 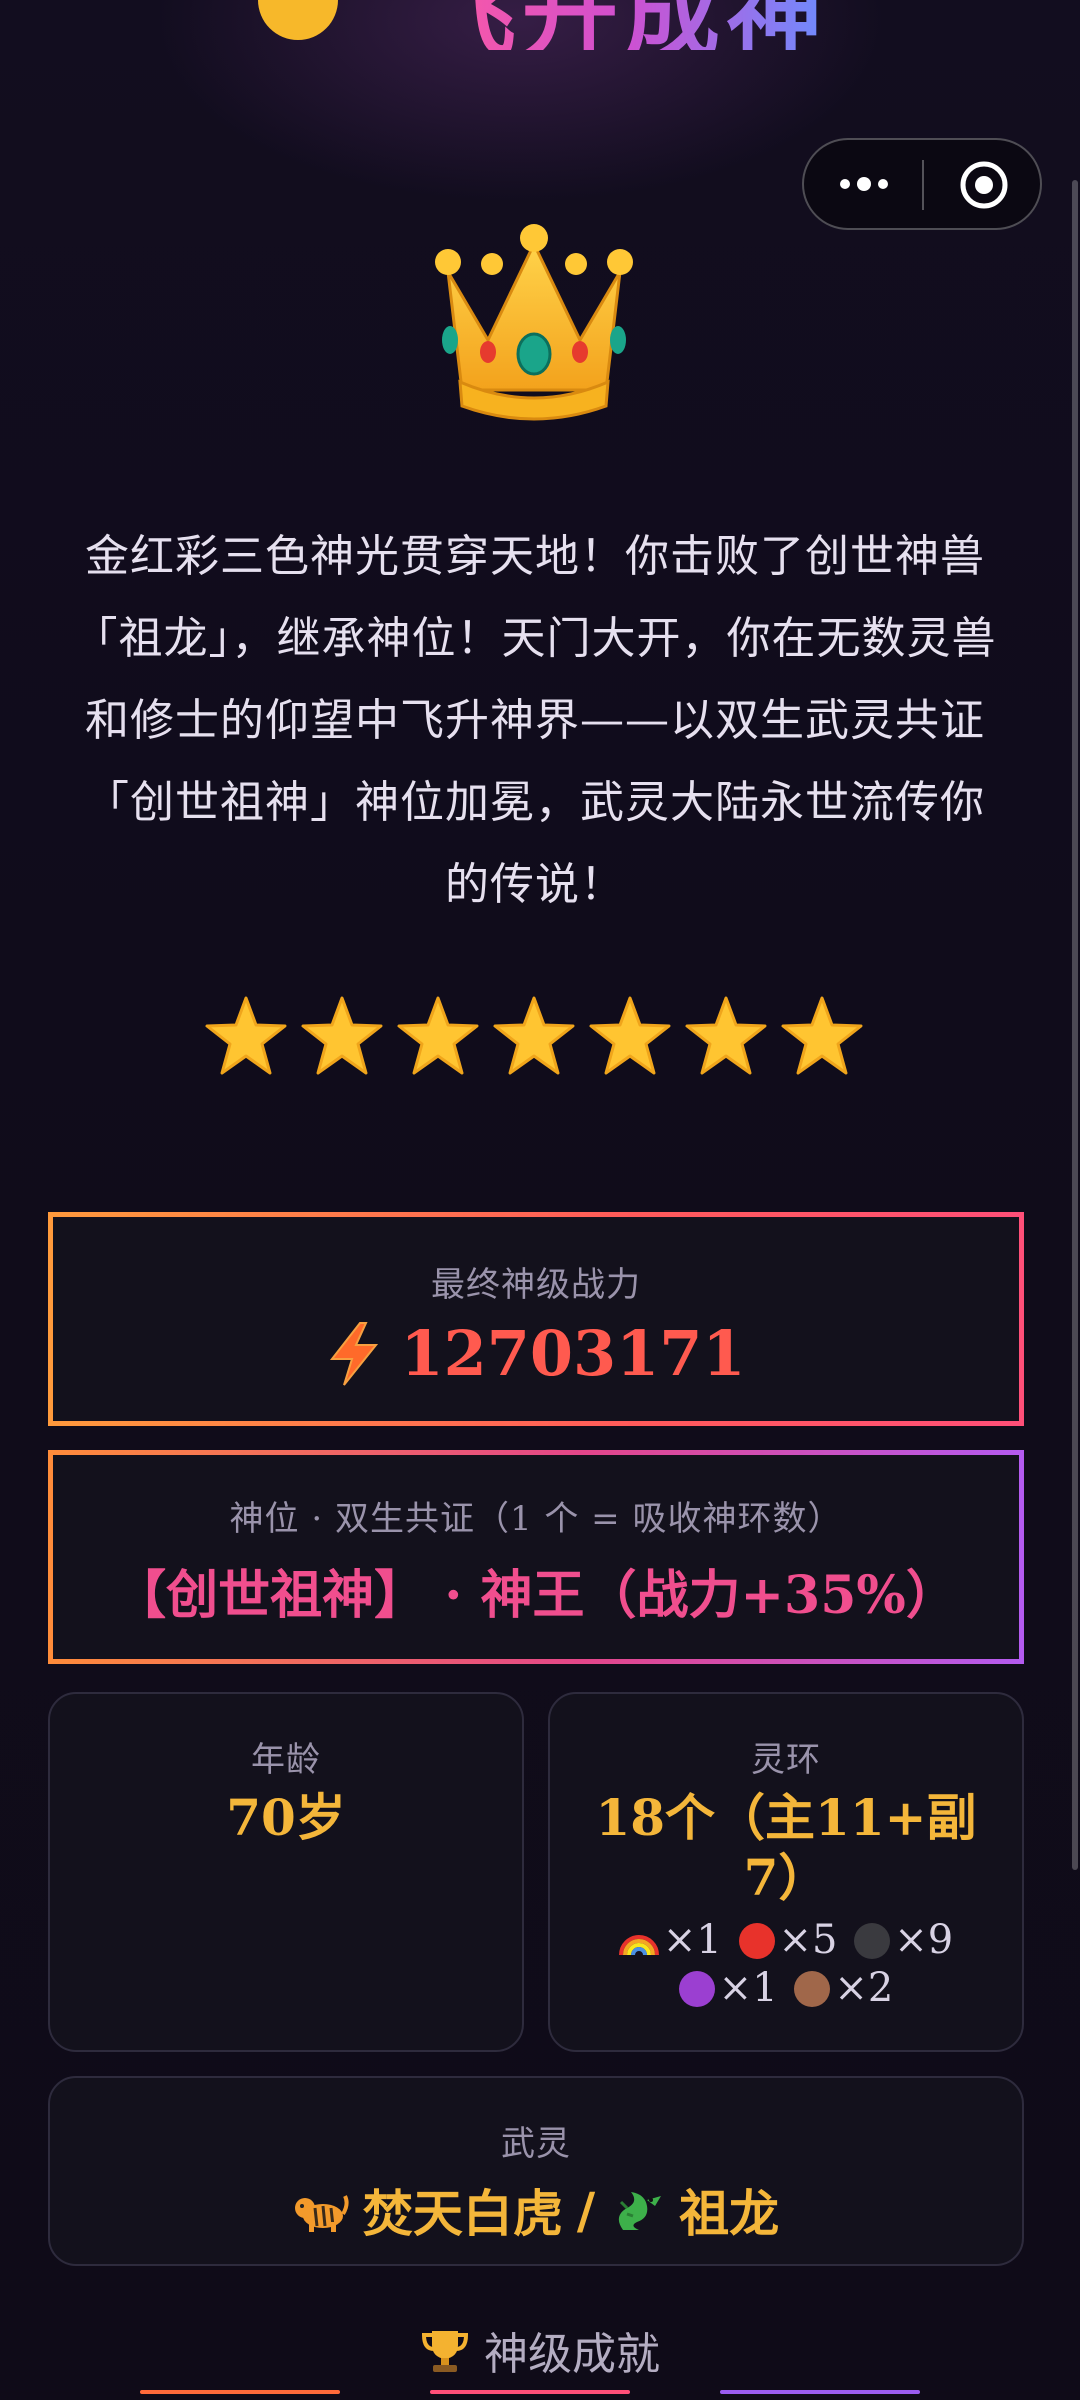 What do you see at coordinates (624, 25) in the screenshot?
I see `page-title: 飞升成神` at bounding box center [624, 25].